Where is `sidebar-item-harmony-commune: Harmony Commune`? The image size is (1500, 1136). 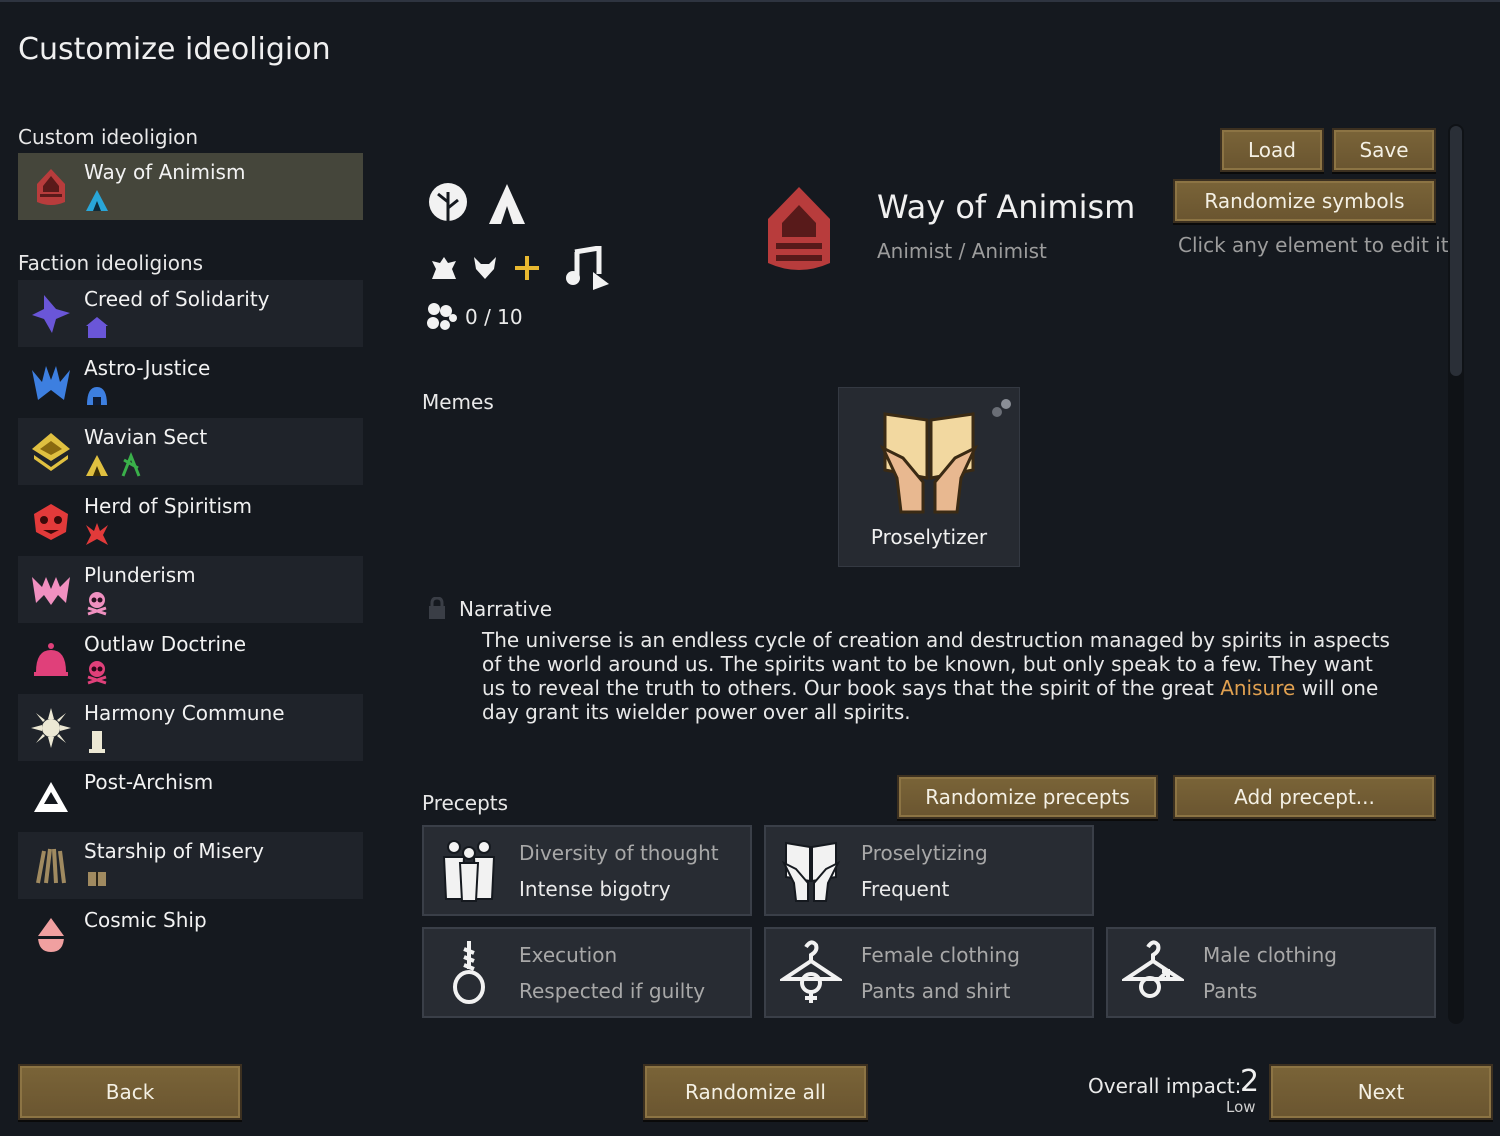 sidebar-item-harmony-commune: Harmony Commune is located at coordinates (190, 727).